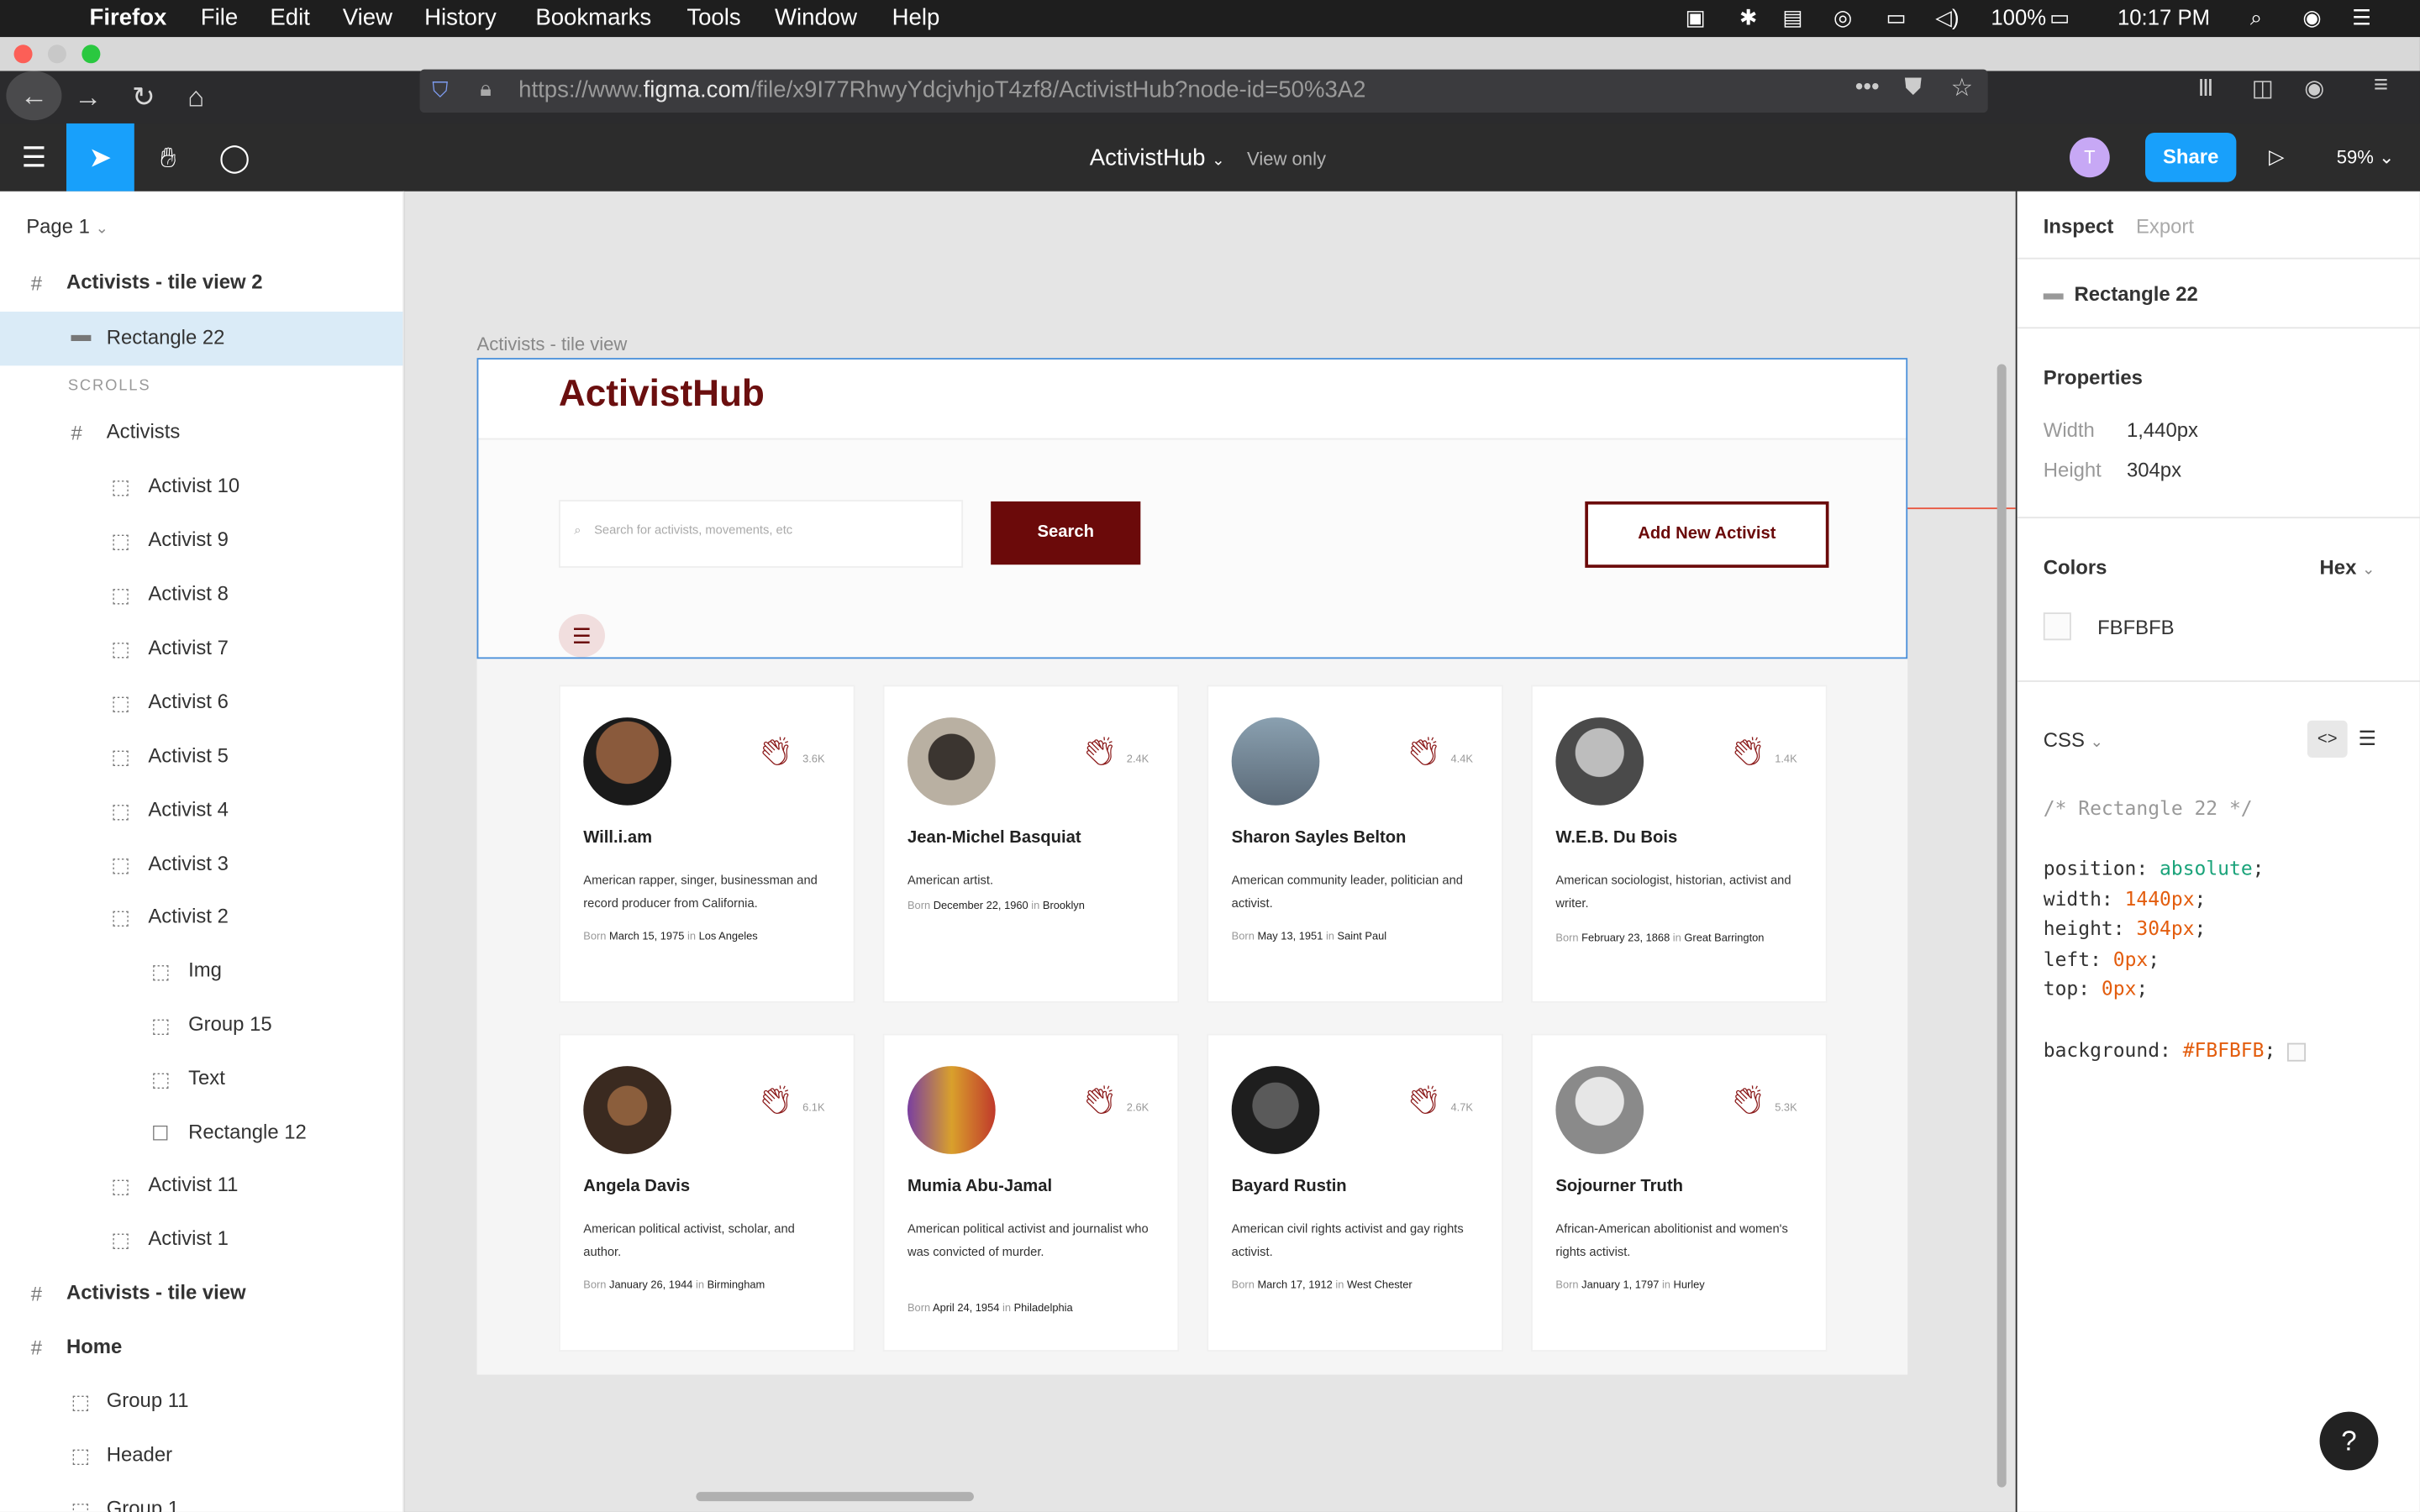 This screenshot has width=2420, height=1512. I want to click on document-title: ActivistHub ⌄, so click(1157, 158).